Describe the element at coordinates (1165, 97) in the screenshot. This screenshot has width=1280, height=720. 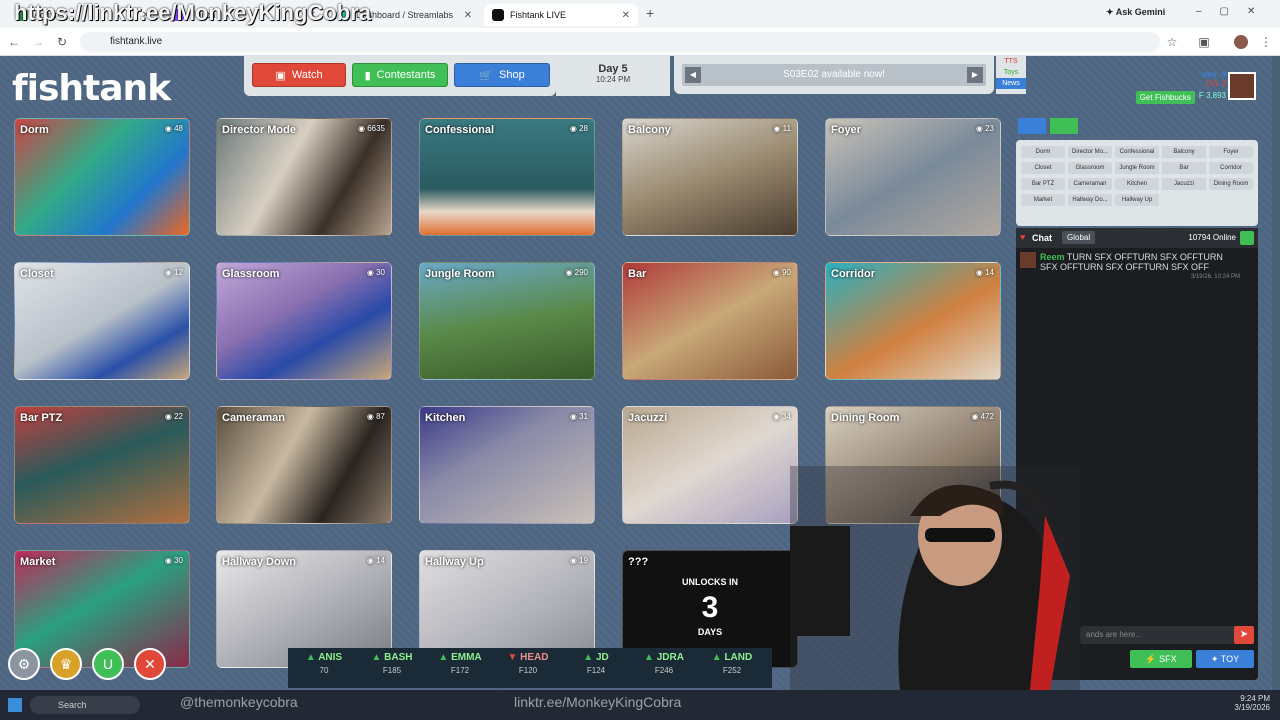
I see `get-fishbucks-button: Get Fishbucks` at that location.